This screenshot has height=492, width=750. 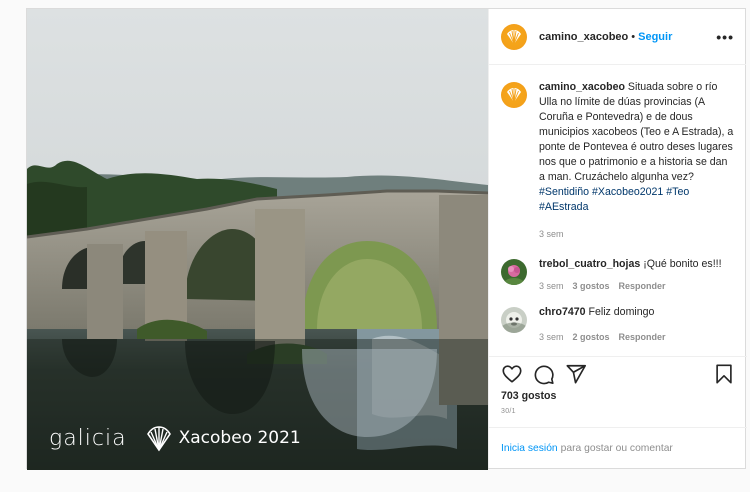 I want to click on comment-meta: 3 sem 3 gostos Responder, so click(x=630, y=286).